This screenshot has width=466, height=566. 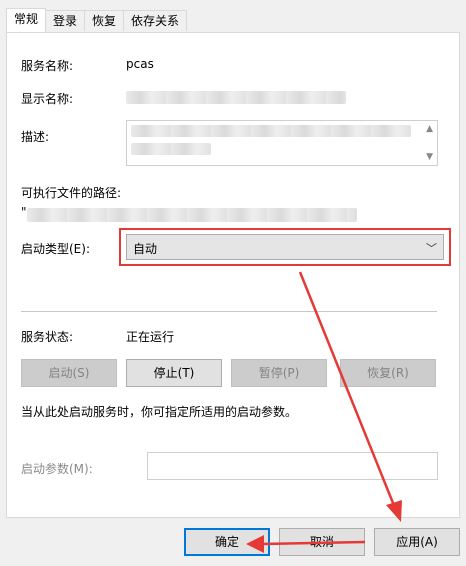 I want to click on ok-button: 确定, so click(x=227, y=542).